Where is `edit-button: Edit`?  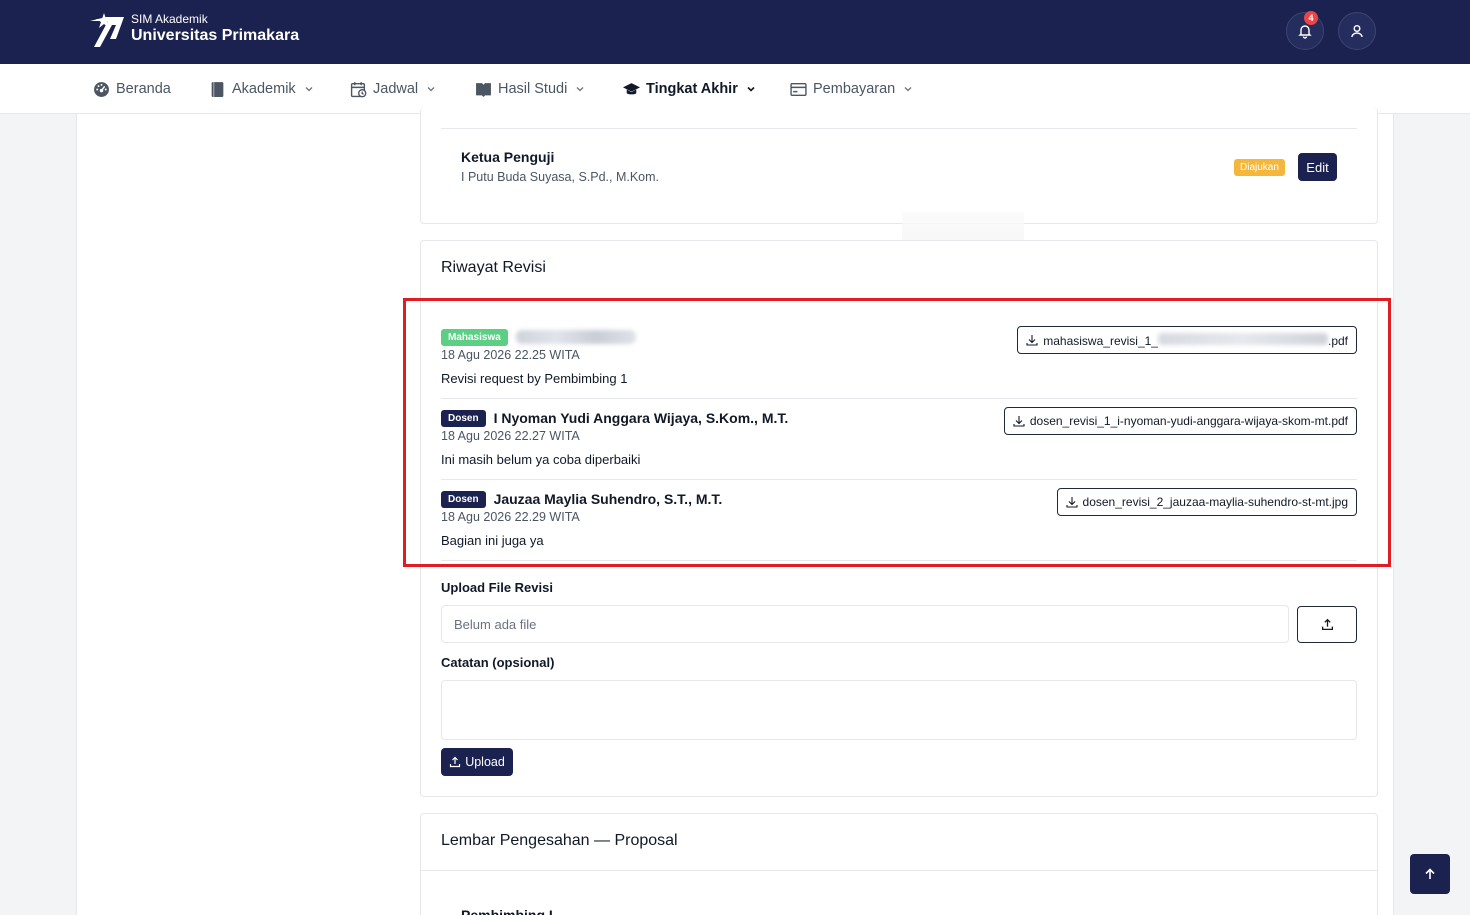
edit-button: Edit is located at coordinates (1317, 167).